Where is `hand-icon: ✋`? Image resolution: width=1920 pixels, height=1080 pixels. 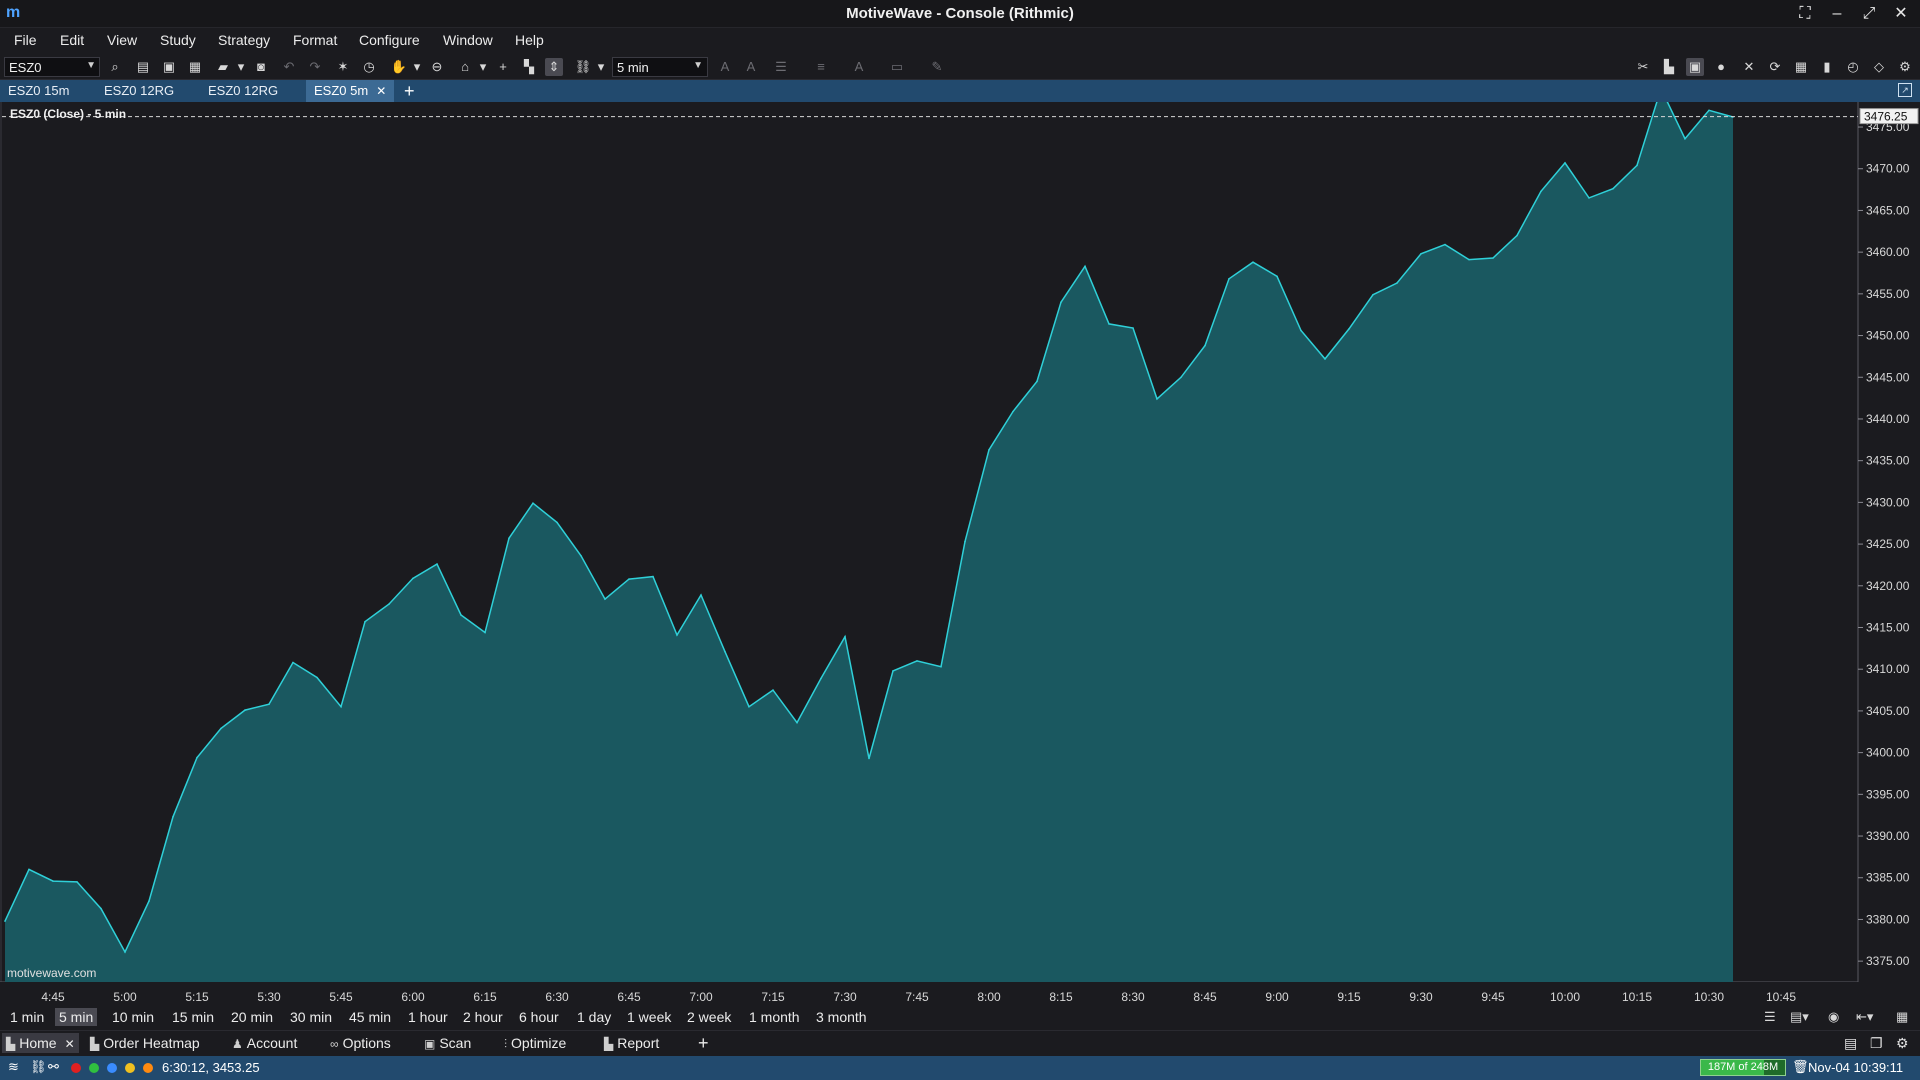 hand-icon: ✋ is located at coordinates (399, 67).